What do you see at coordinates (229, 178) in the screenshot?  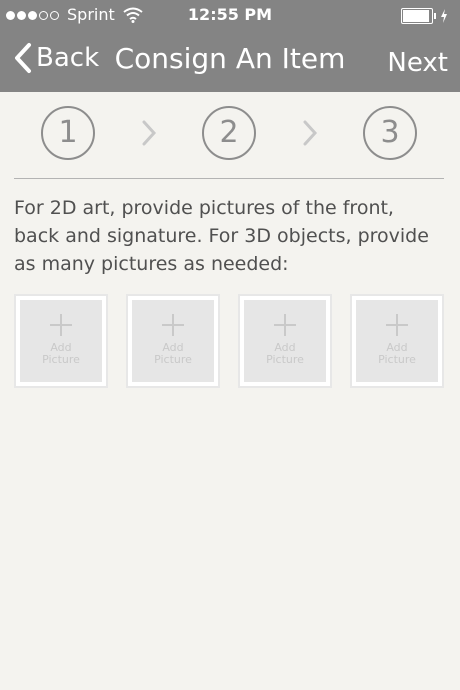 I see `divider` at bounding box center [229, 178].